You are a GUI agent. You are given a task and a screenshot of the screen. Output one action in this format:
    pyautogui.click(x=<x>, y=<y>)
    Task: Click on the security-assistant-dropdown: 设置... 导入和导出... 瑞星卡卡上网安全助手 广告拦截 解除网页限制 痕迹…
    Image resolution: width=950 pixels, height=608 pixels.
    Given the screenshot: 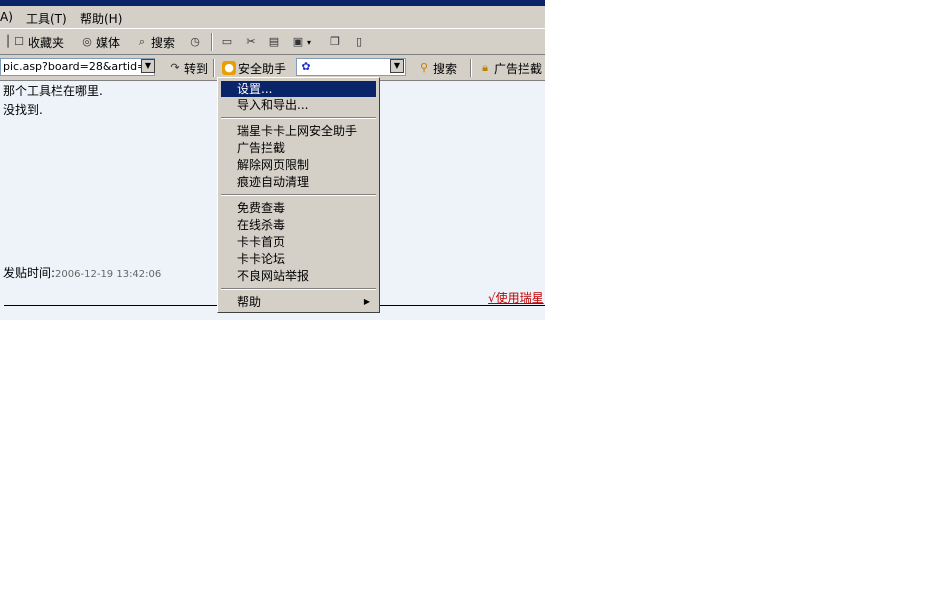 What is the action you would take?
    pyautogui.click(x=298, y=195)
    